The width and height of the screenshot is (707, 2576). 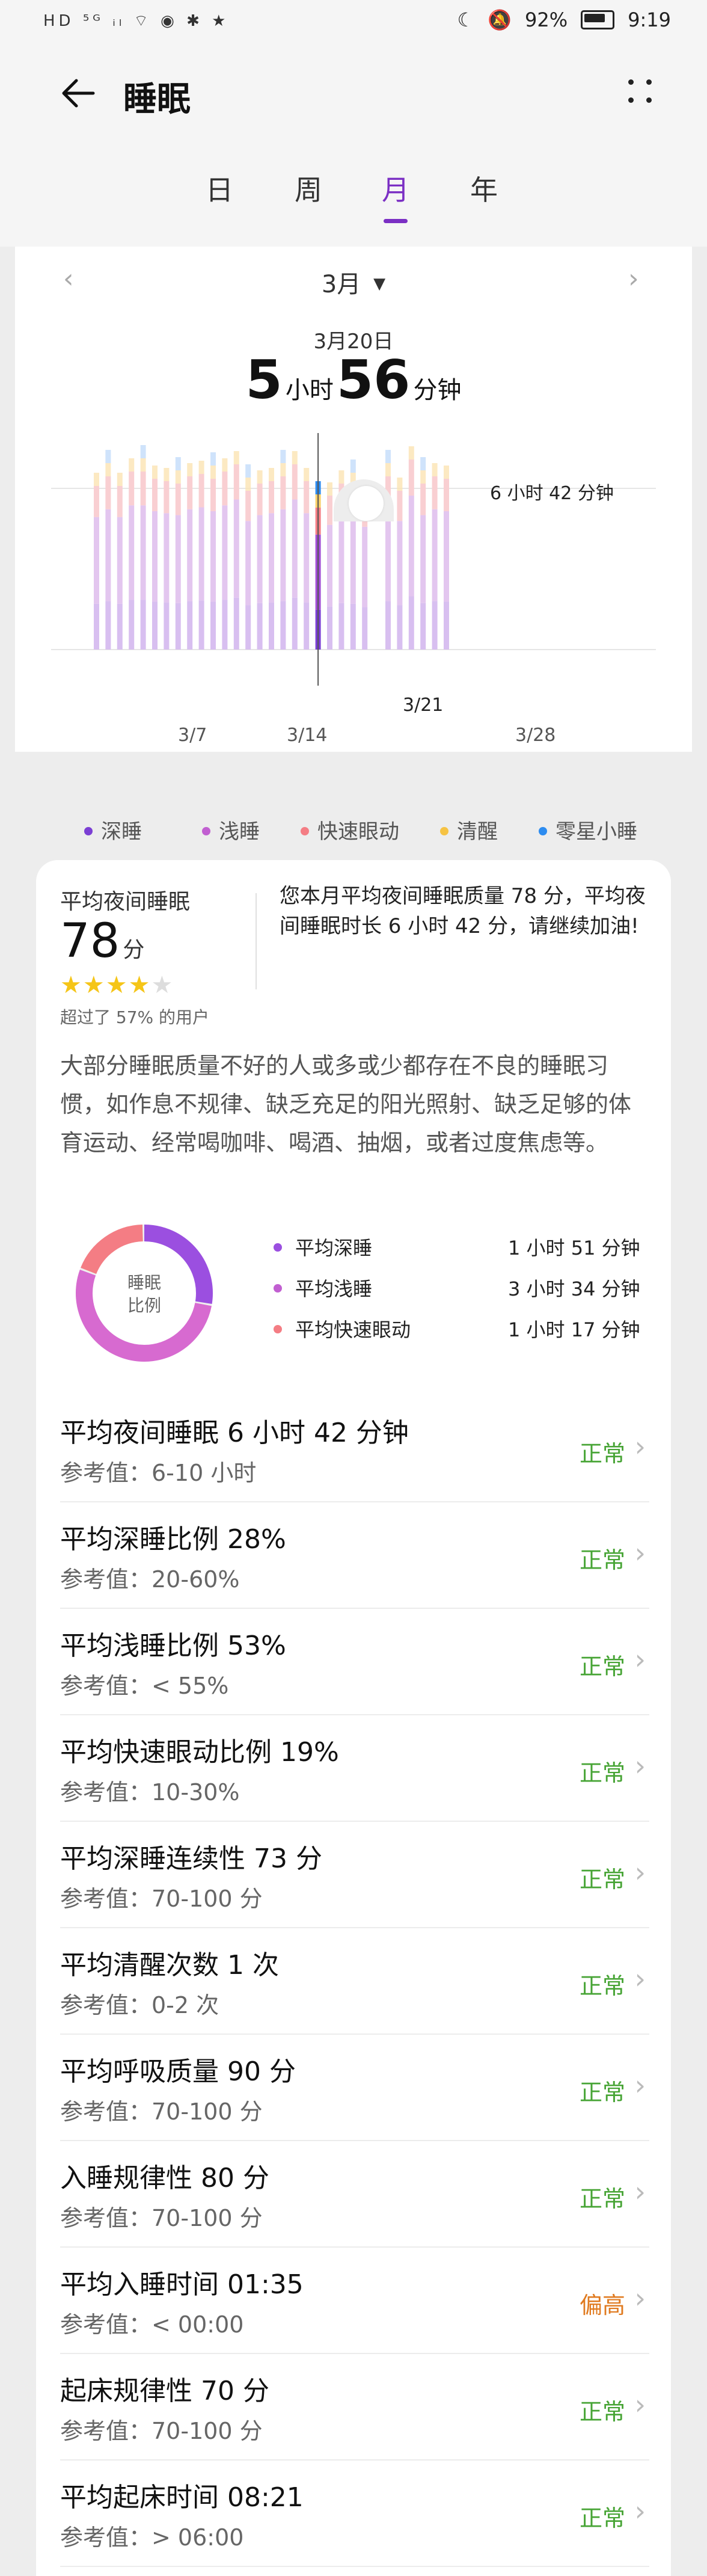 What do you see at coordinates (460, 1288) in the screenshot?
I see `ratio-row-light: 平均浅睡 3 小时 34 分钟` at bounding box center [460, 1288].